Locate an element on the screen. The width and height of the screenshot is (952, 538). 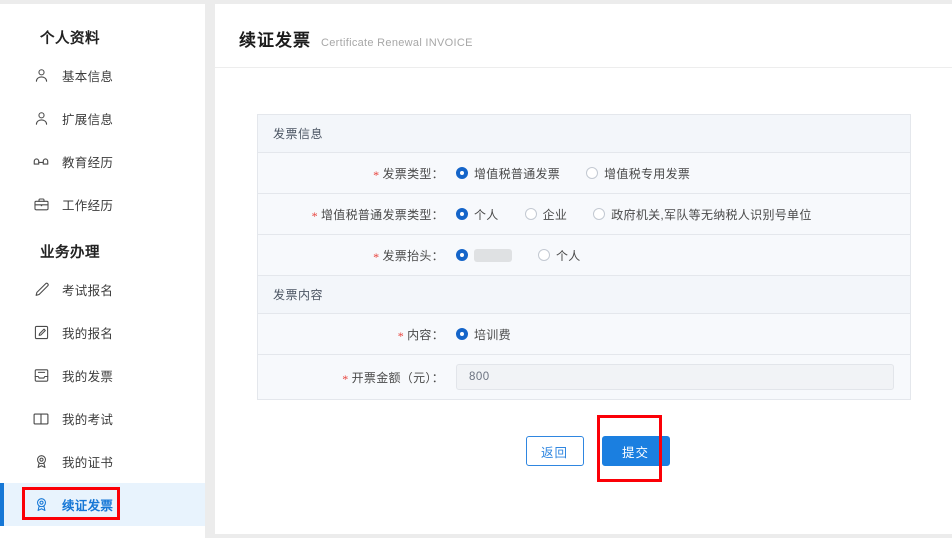
back-button: 返回 is located at coordinates (554, 451).